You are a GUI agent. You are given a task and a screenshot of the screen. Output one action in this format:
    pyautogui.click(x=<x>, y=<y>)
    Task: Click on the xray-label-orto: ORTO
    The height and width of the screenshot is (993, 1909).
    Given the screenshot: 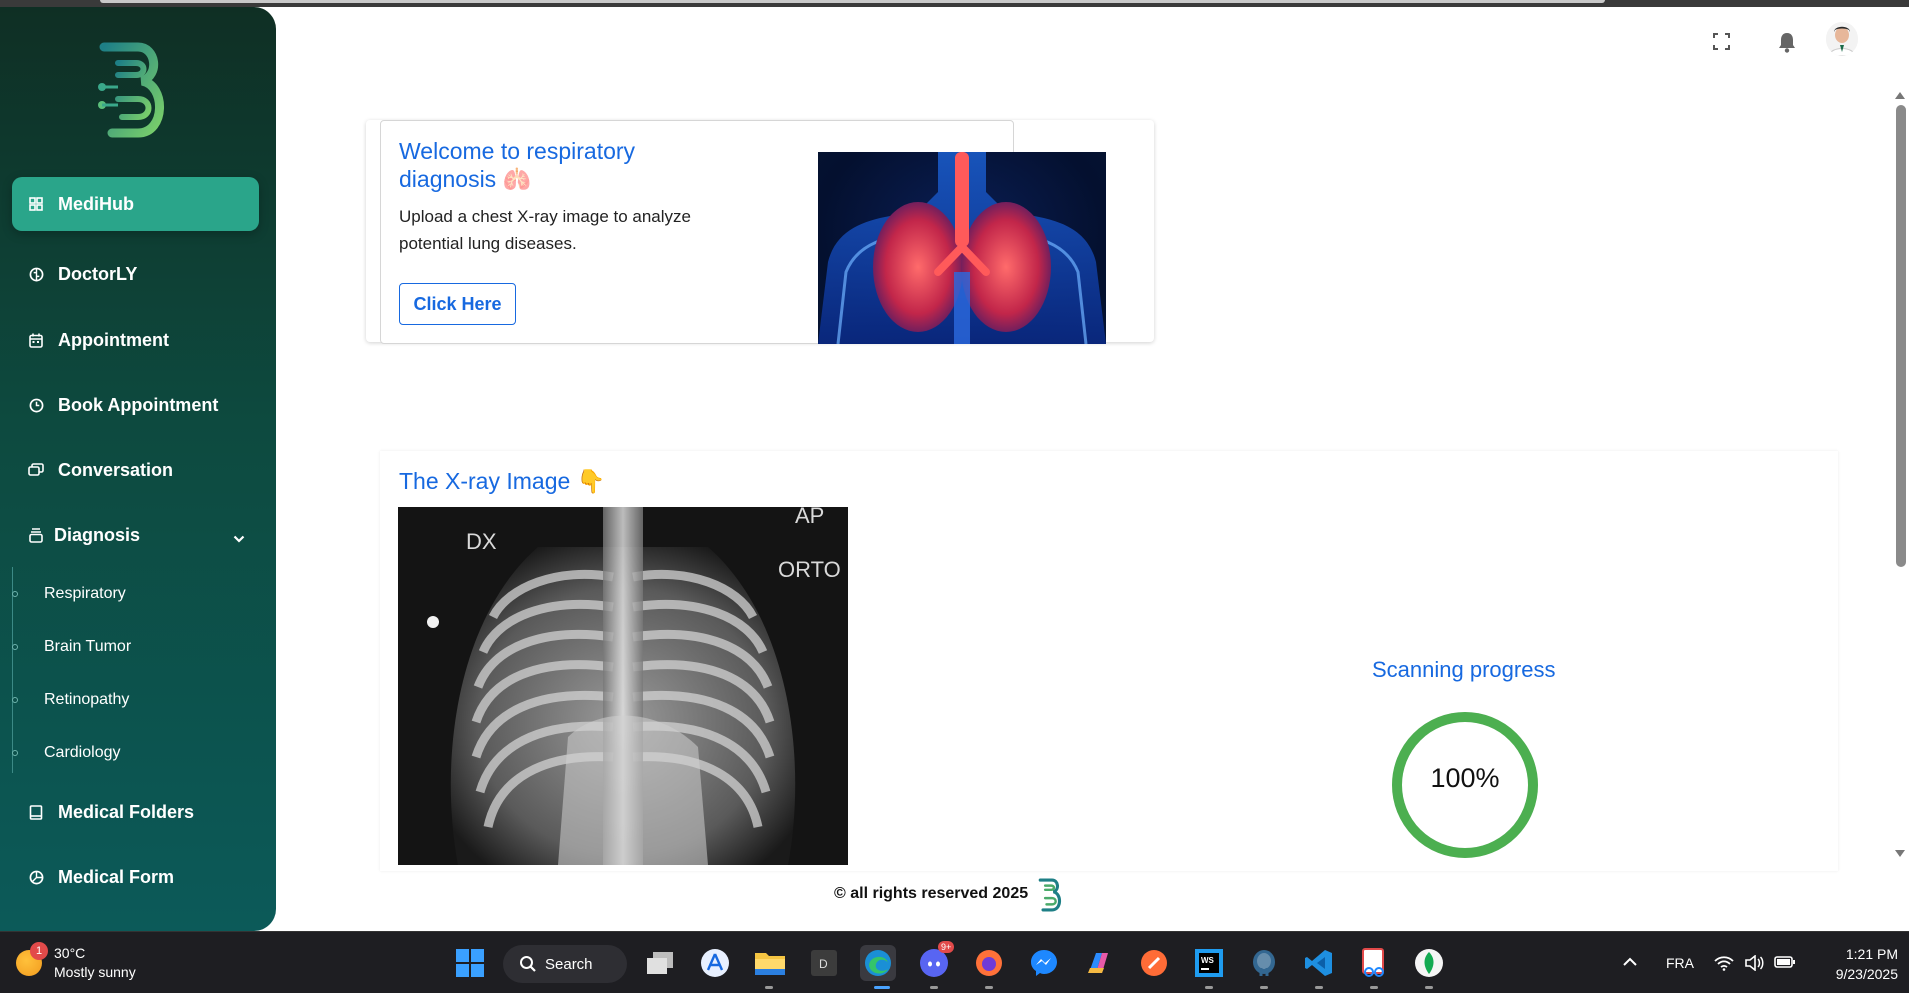 What is the action you would take?
    pyautogui.click(x=809, y=569)
    